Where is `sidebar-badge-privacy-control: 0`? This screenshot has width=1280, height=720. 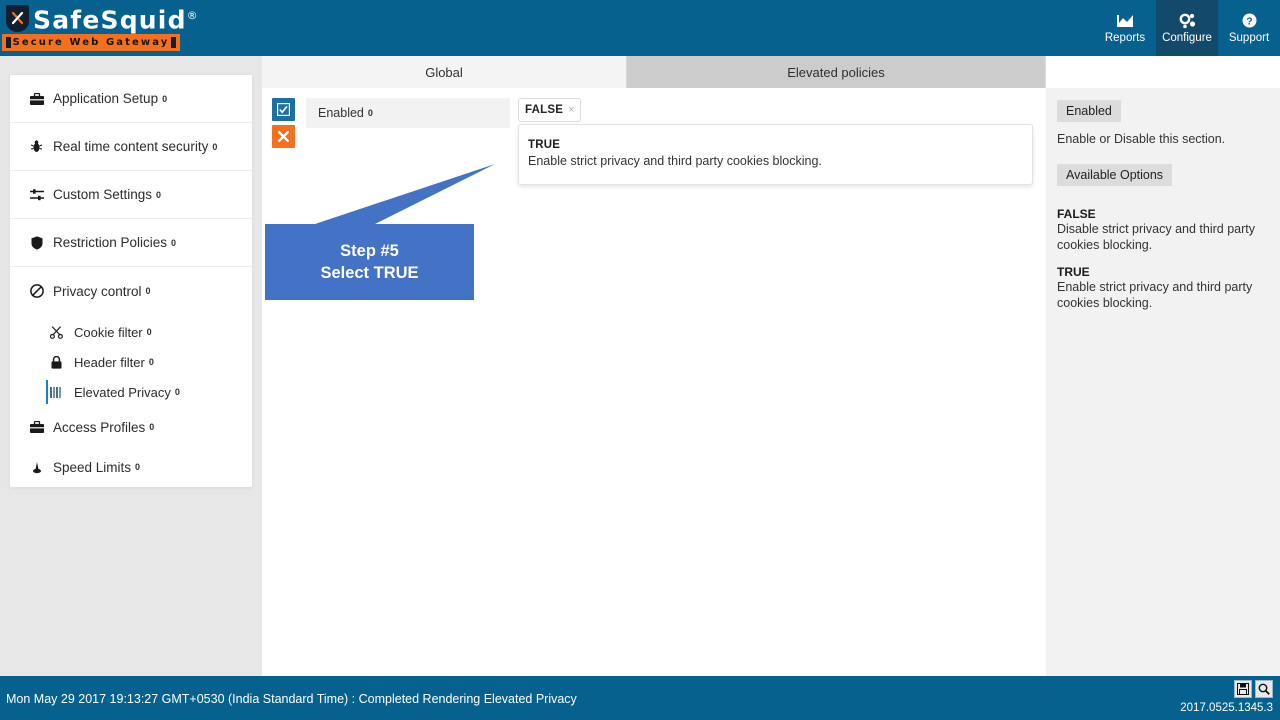 sidebar-badge-privacy-control: 0 is located at coordinates (148, 291).